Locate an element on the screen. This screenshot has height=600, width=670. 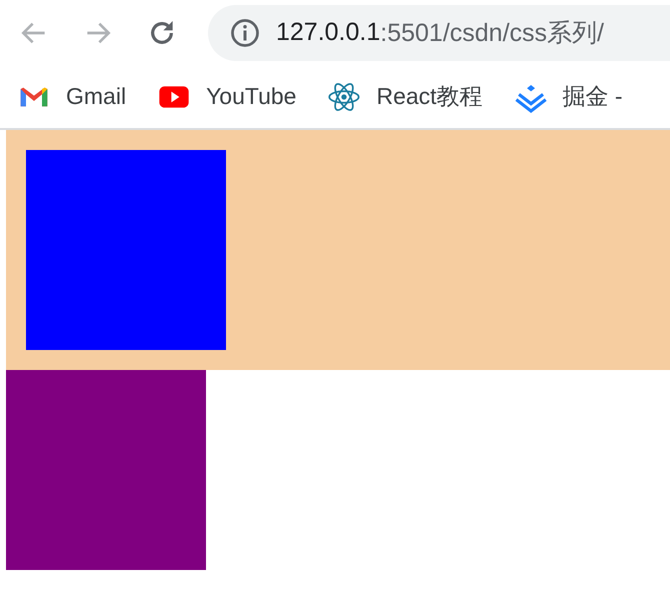
bookmark: Gmail is located at coordinates (72, 96).